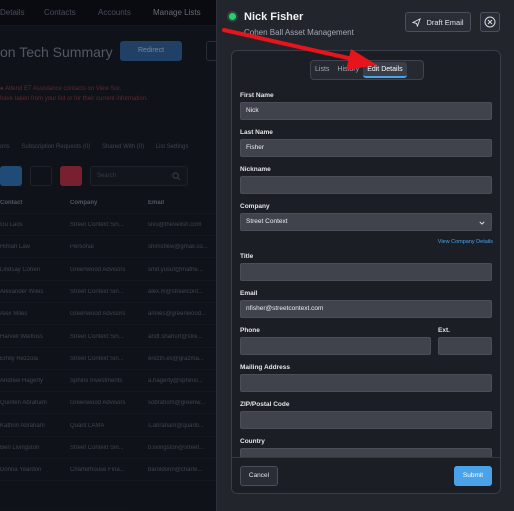  What do you see at coordinates (267, 221) in the screenshot?
I see `company-select-value: Street Context` at bounding box center [267, 221].